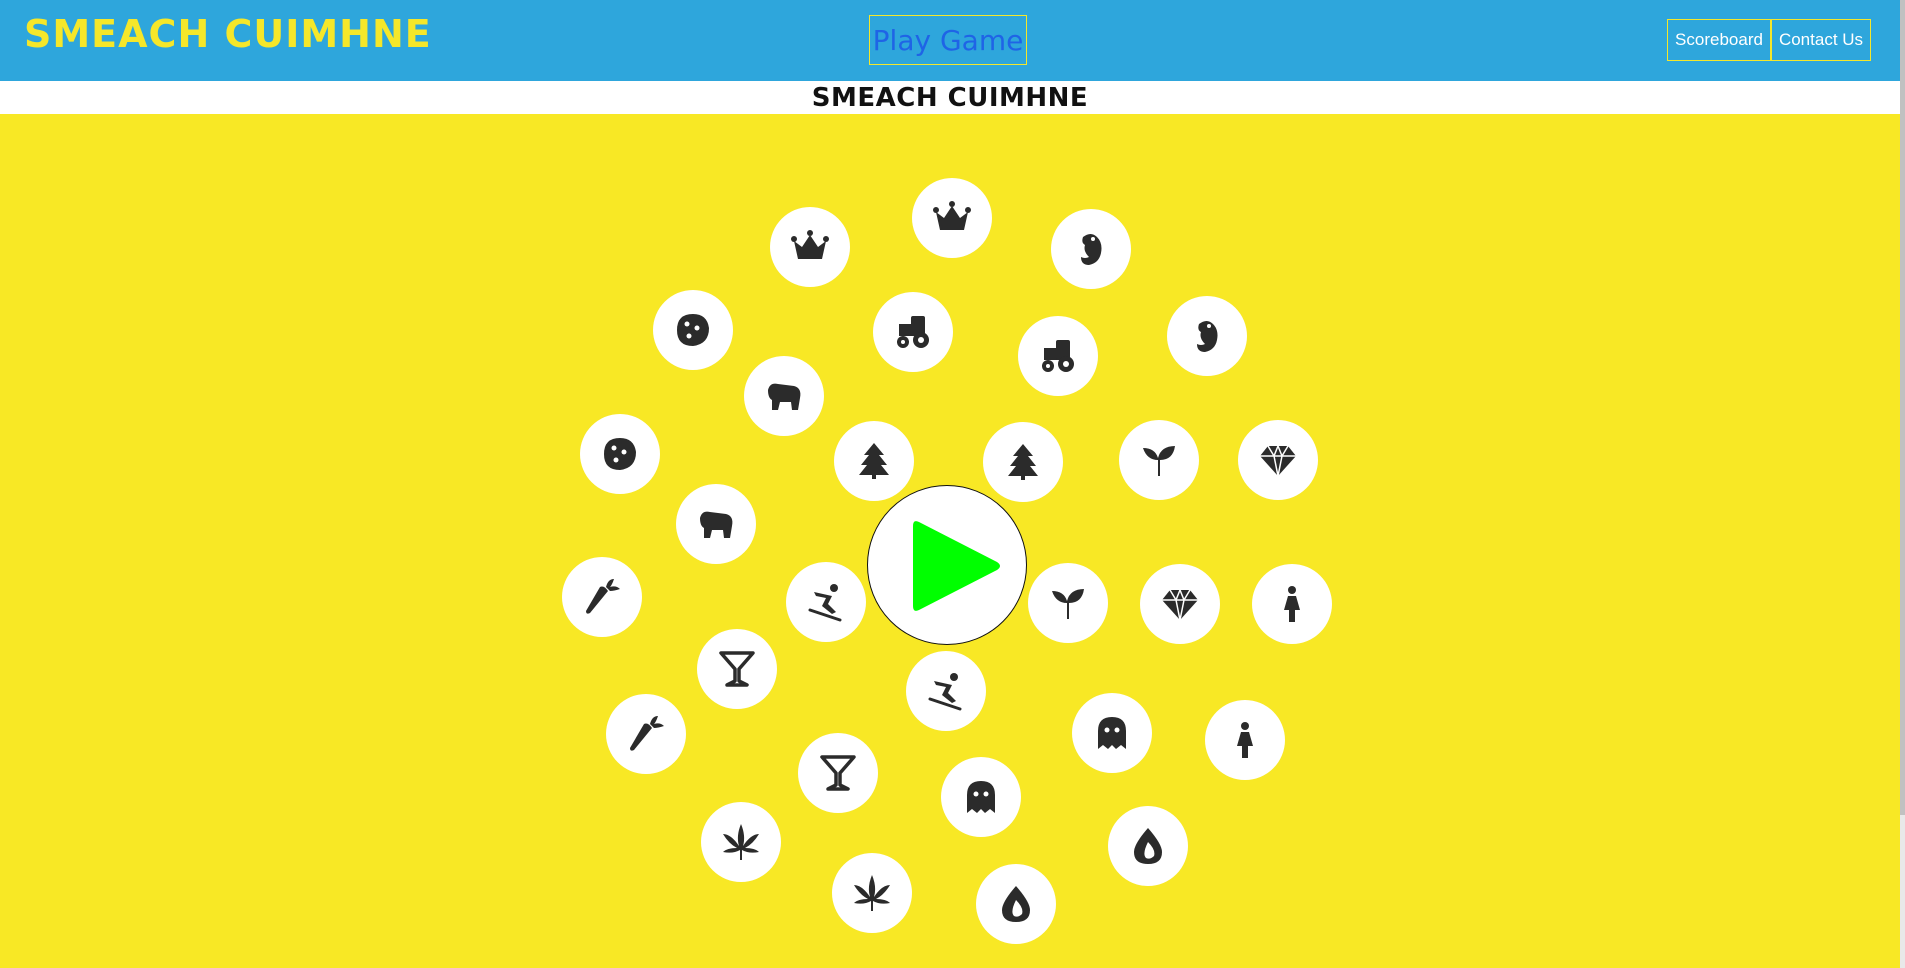 This screenshot has height=968, width=1905. Describe the element at coordinates (1719, 40) in the screenshot. I see `scoreboard-button: Scoreboard` at that location.